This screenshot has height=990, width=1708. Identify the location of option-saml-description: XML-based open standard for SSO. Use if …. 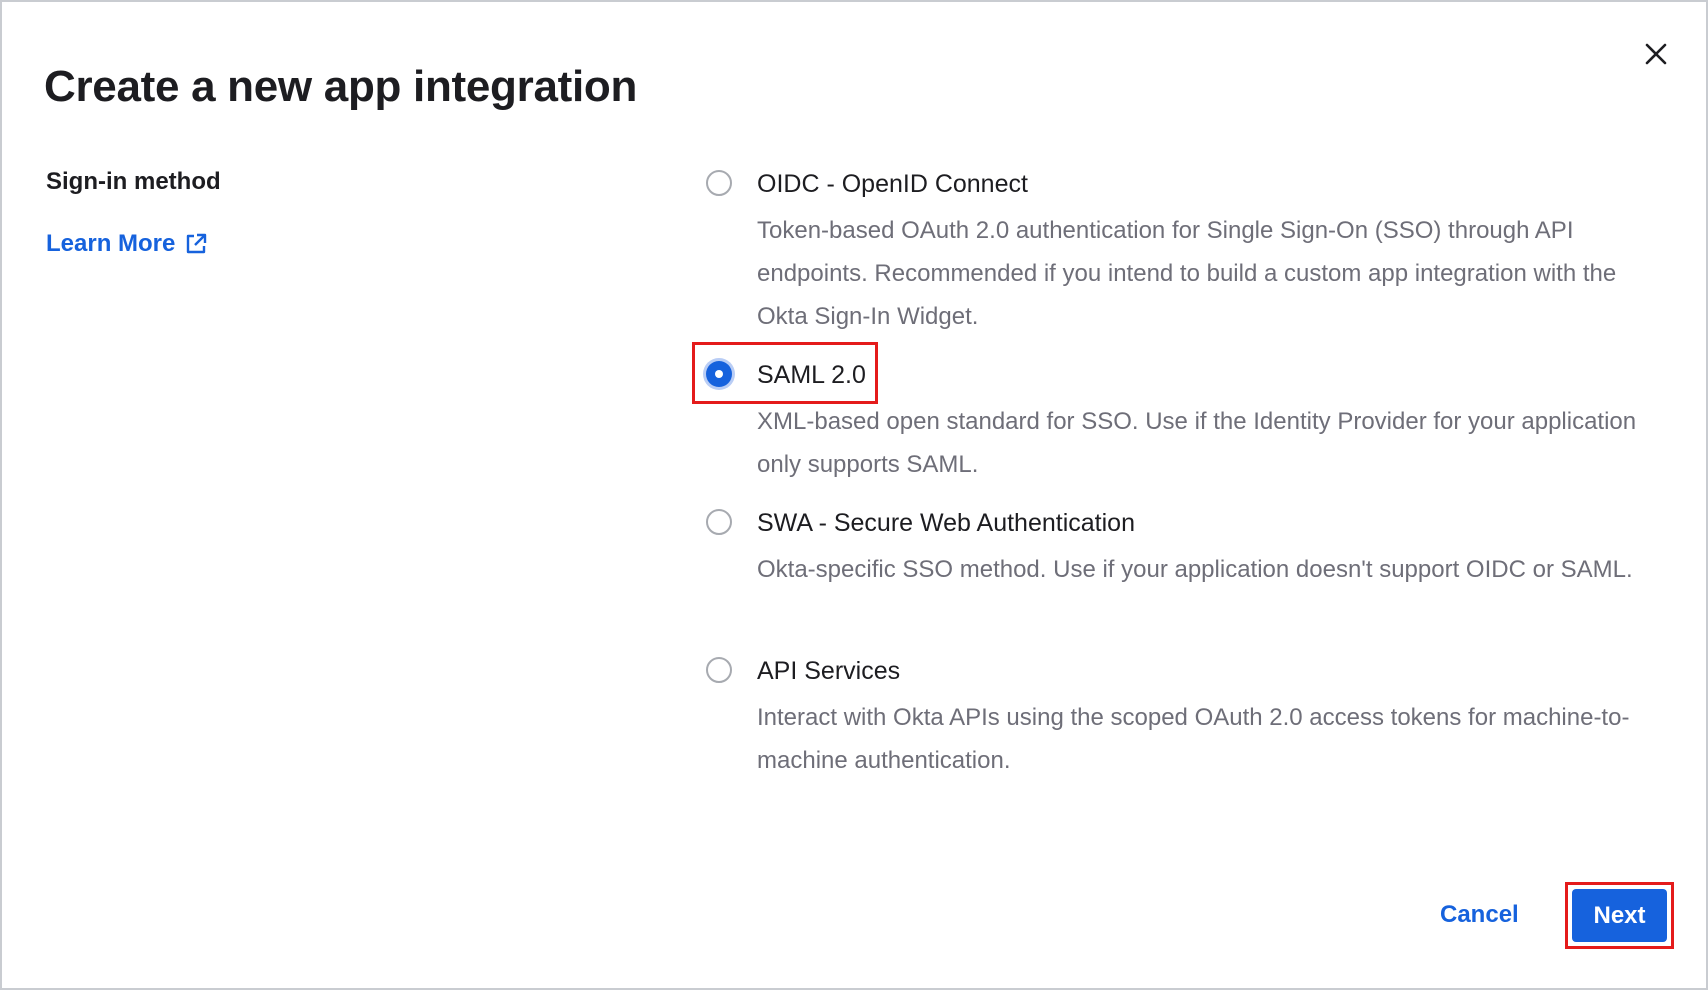
(1197, 443).